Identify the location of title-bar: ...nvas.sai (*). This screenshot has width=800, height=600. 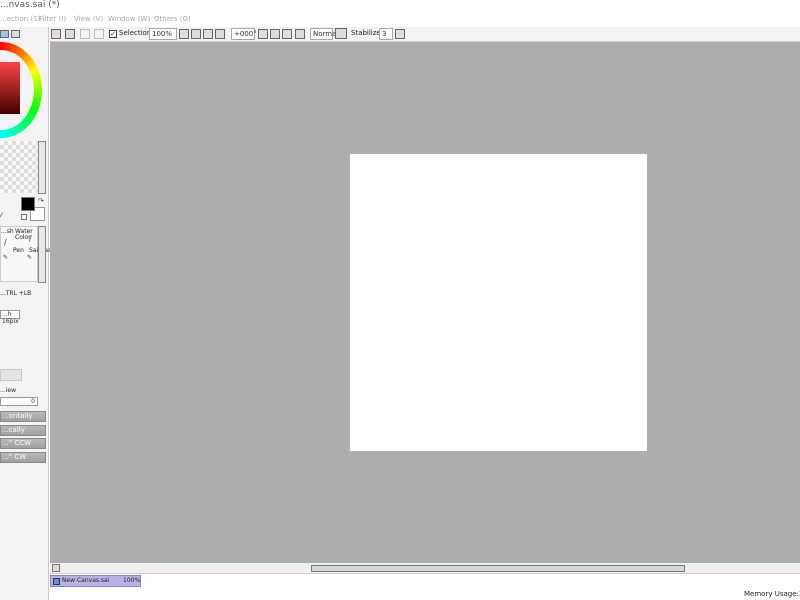
(400, 6).